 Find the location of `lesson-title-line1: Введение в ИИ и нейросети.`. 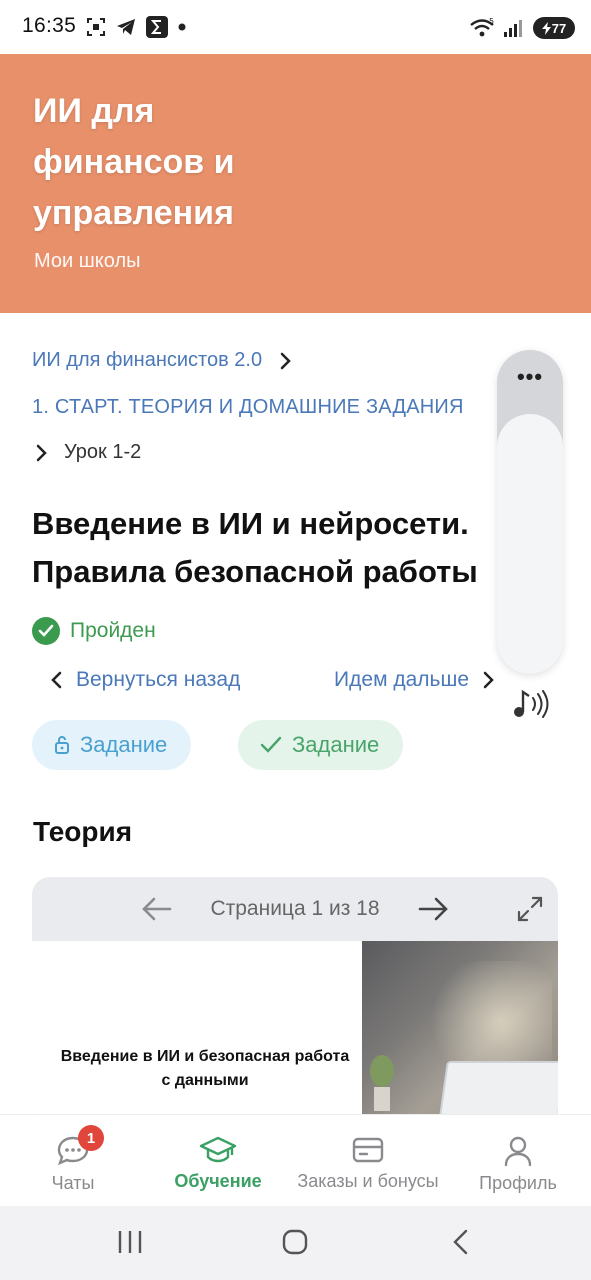

lesson-title-line1: Введение в ИИ и нейросети. is located at coordinates (250, 523).